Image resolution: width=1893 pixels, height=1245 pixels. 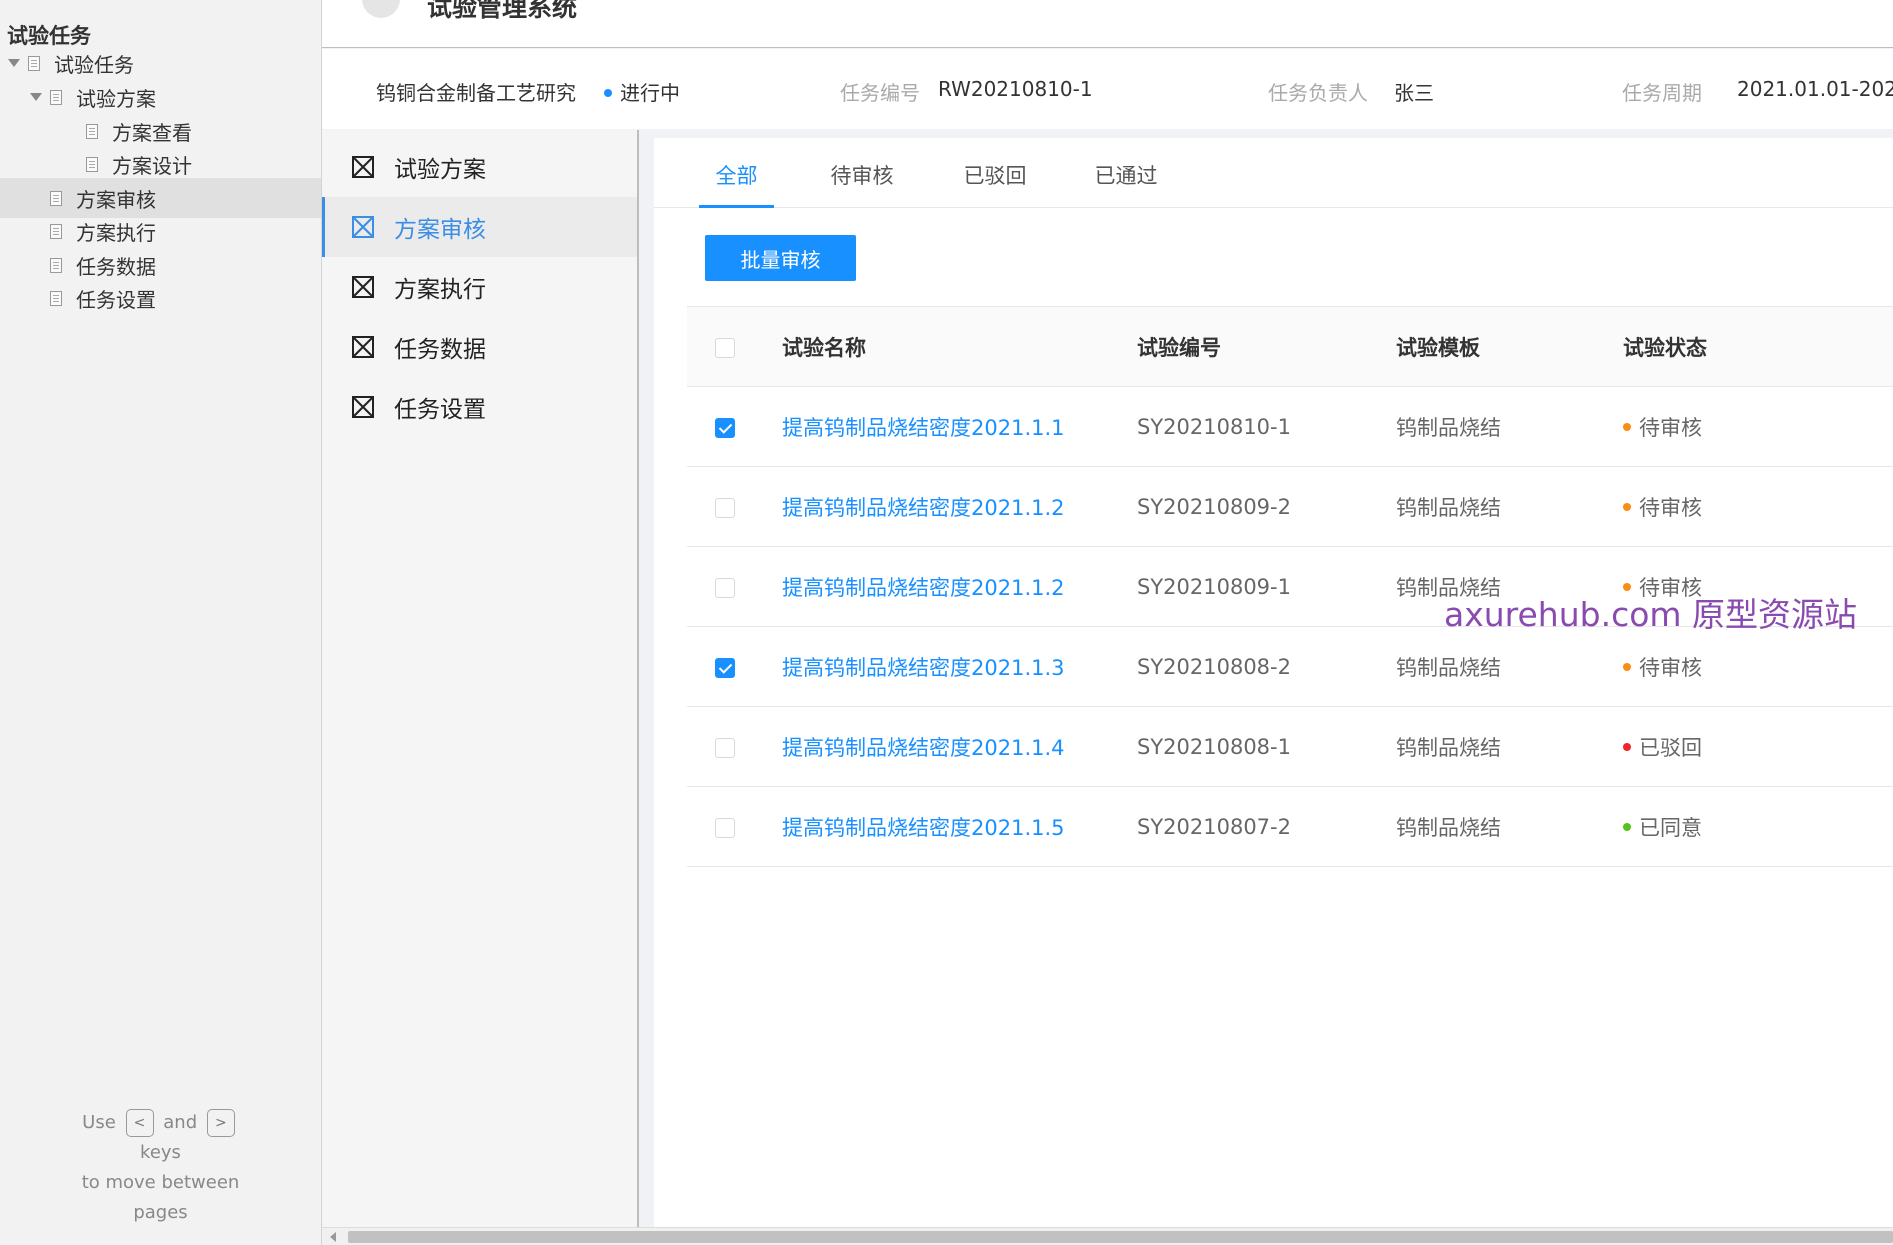 What do you see at coordinates (959, 426) in the screenshot?
I see `experiment-name-link: 提高钨制品烧结密度2021.1.1` at bounding box center [959, 426].